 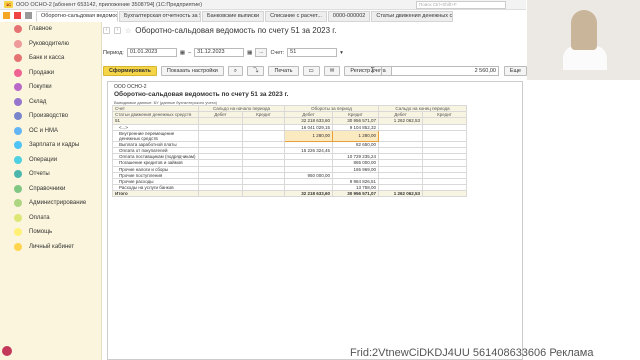 I want to click on tab-stati-dvizheniya: Статьи движения денежных сре, so click(x=412, y=16).